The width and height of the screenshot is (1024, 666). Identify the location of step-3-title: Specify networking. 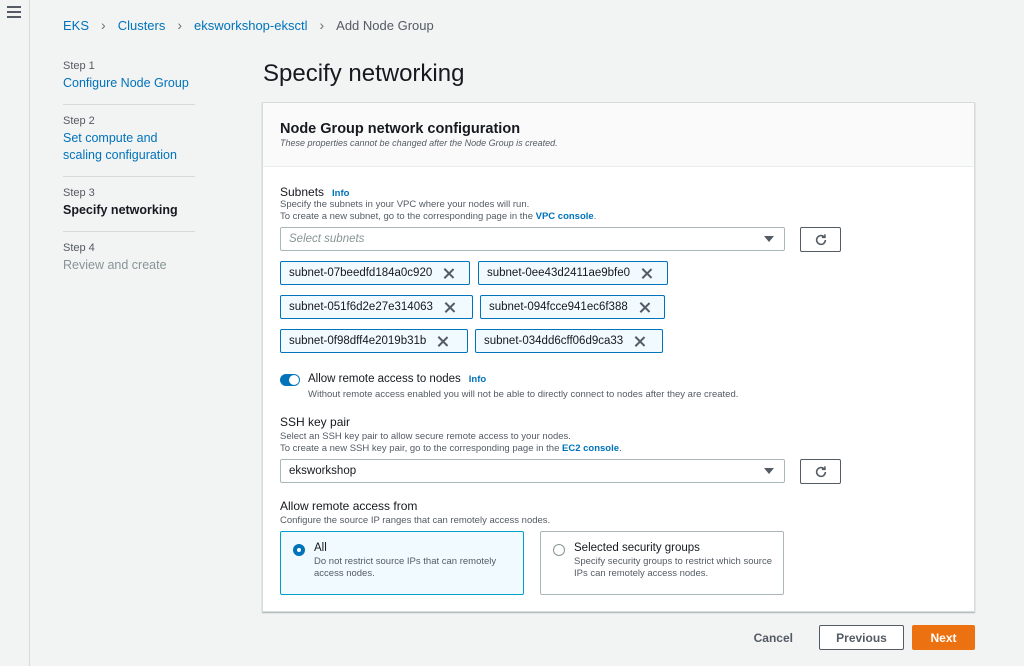
(120, 210).